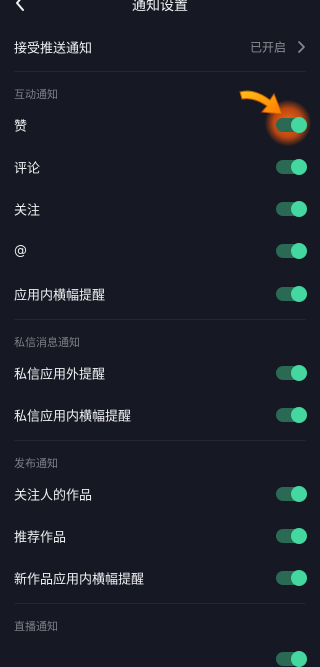 The image size is (320, 667). What do you see at coordinates (160, 415) in the screenshot?
I see `setting-row-dm-banner: 私信应用内横幅提醒` at bounding box center [160, 415].